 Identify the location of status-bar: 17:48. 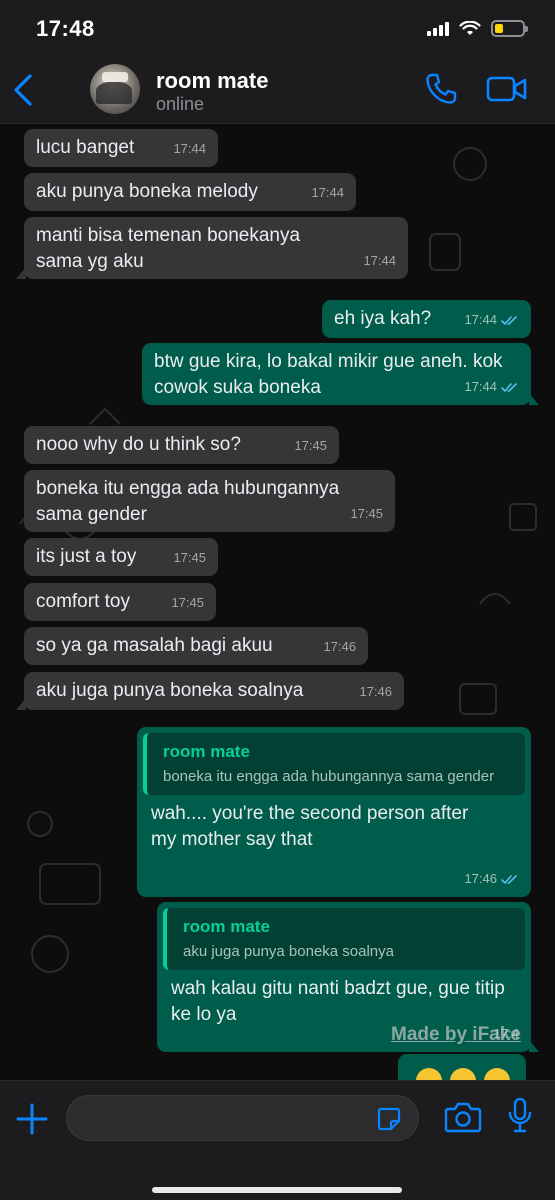
(277, 28).